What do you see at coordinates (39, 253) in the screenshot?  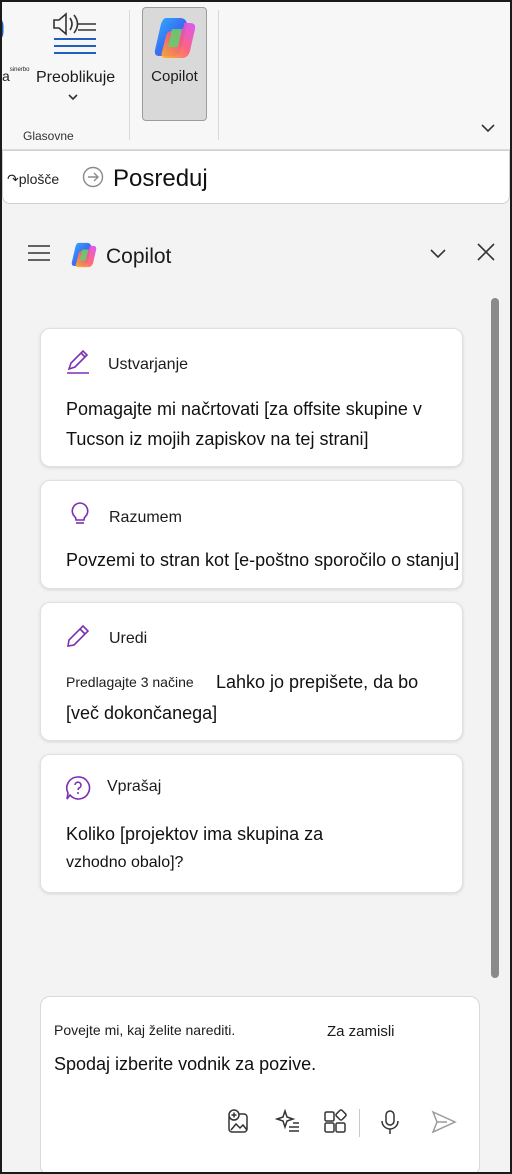 I see `menu-hamburger-icon` at bounding box center [39, 253].